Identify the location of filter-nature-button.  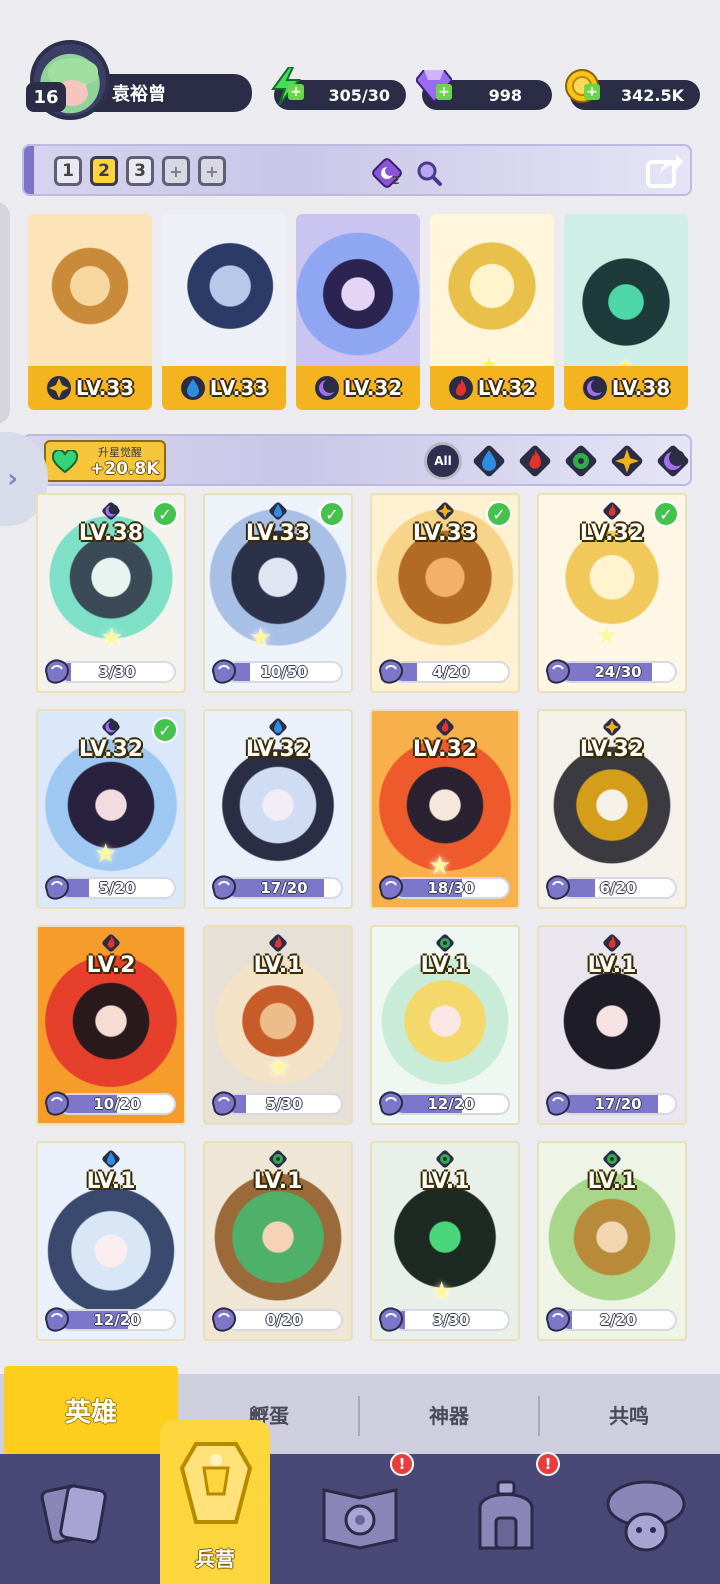
(581, 461).